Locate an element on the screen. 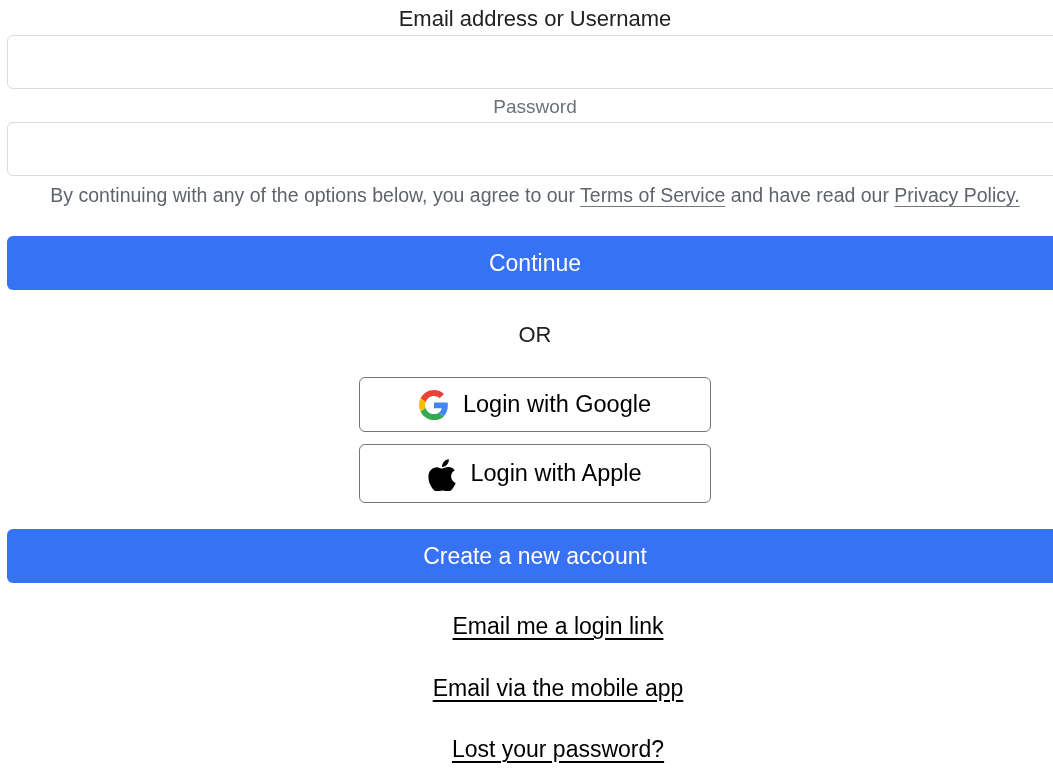 This screenshot has height=769, width=1053. terms-link: Terms of Service is located at coordinates (653, 195).